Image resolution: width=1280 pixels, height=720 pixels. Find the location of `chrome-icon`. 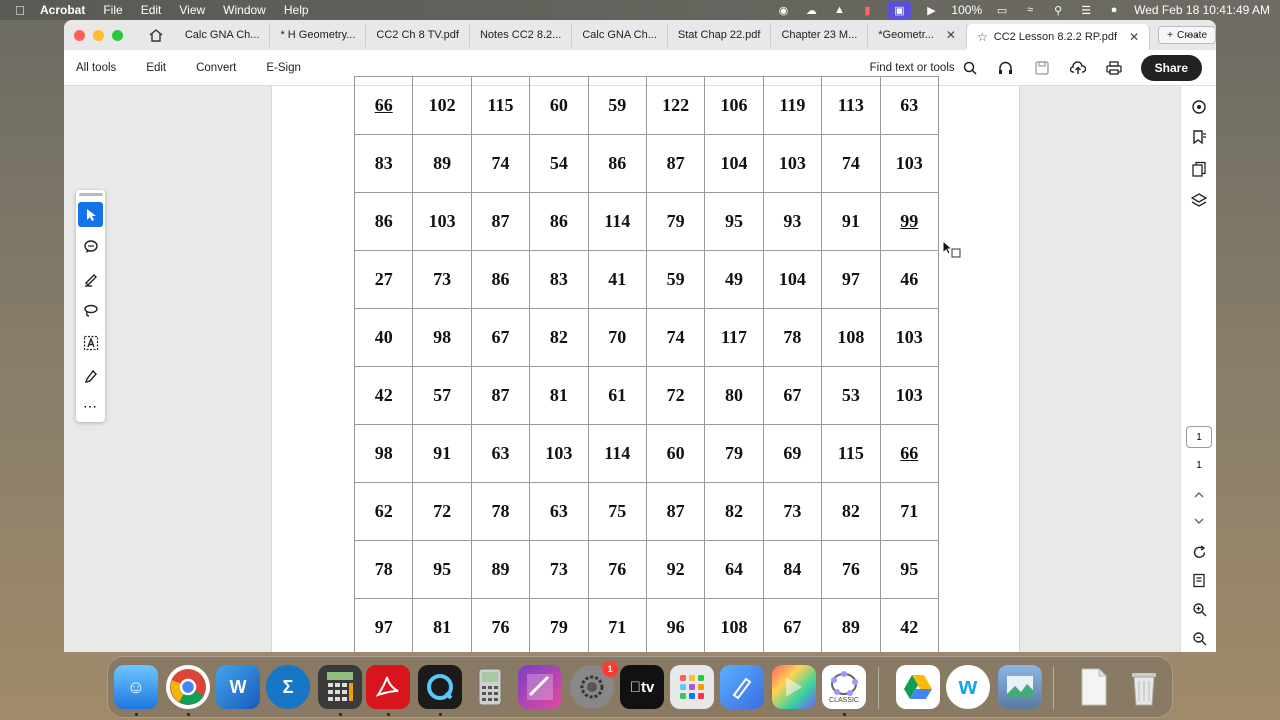

chrome-icon is located at coordinates (188, 687).